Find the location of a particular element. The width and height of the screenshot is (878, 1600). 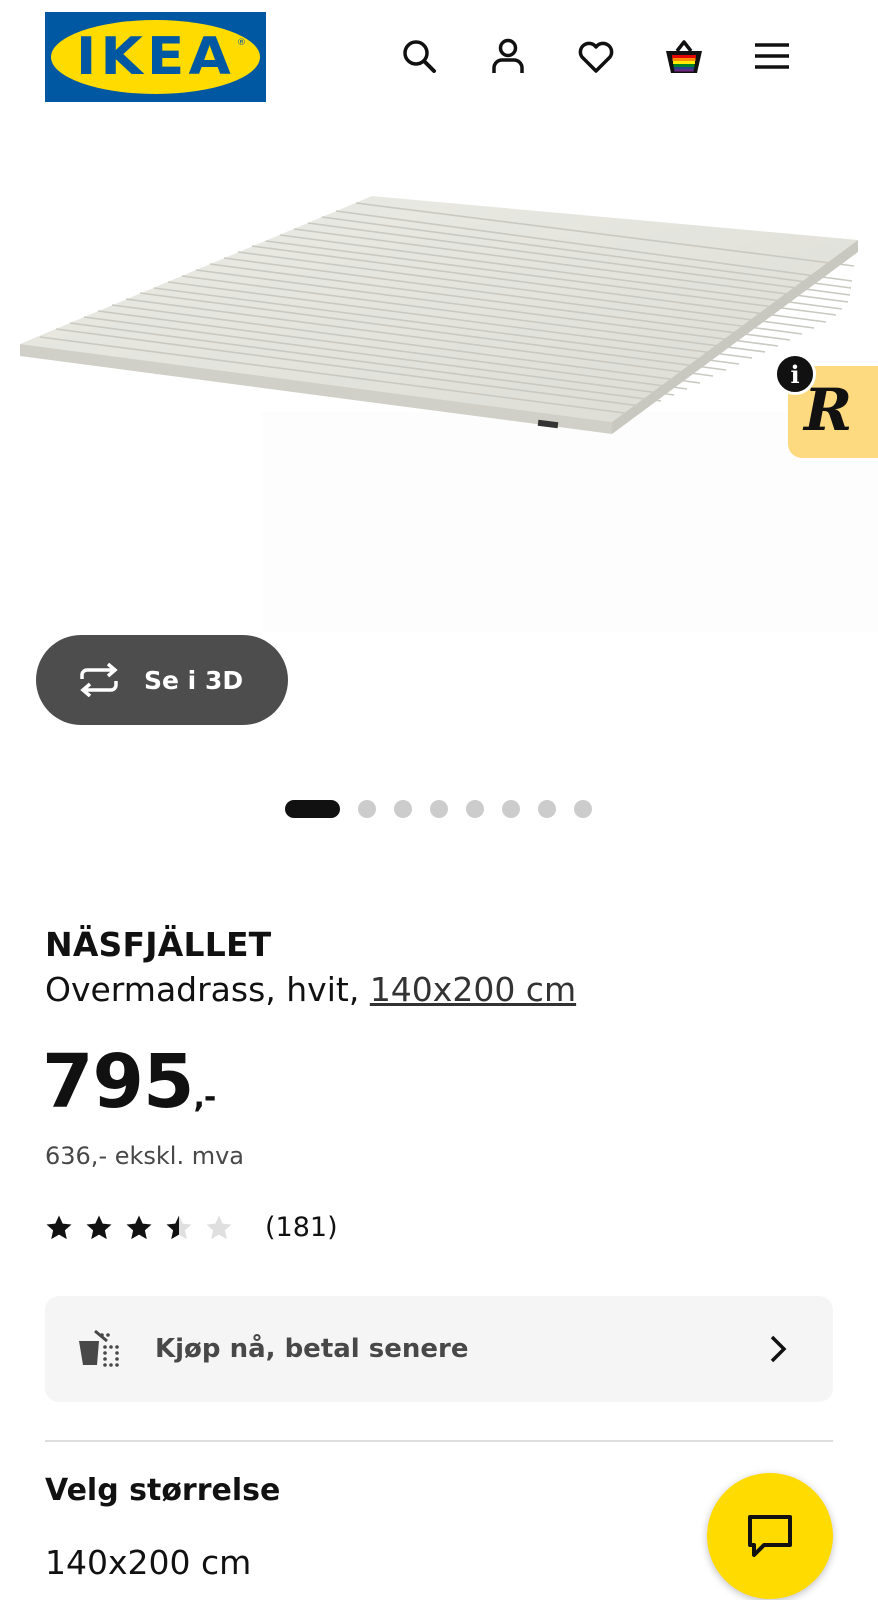

product-description-text: Overmadrass, hvit, is located at coordinates (202, 989).